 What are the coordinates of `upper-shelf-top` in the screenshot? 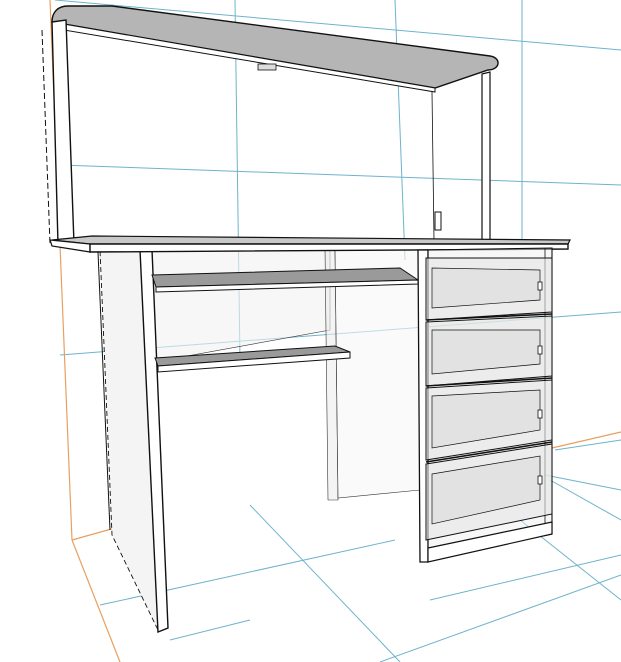 It's located at (275, 47).